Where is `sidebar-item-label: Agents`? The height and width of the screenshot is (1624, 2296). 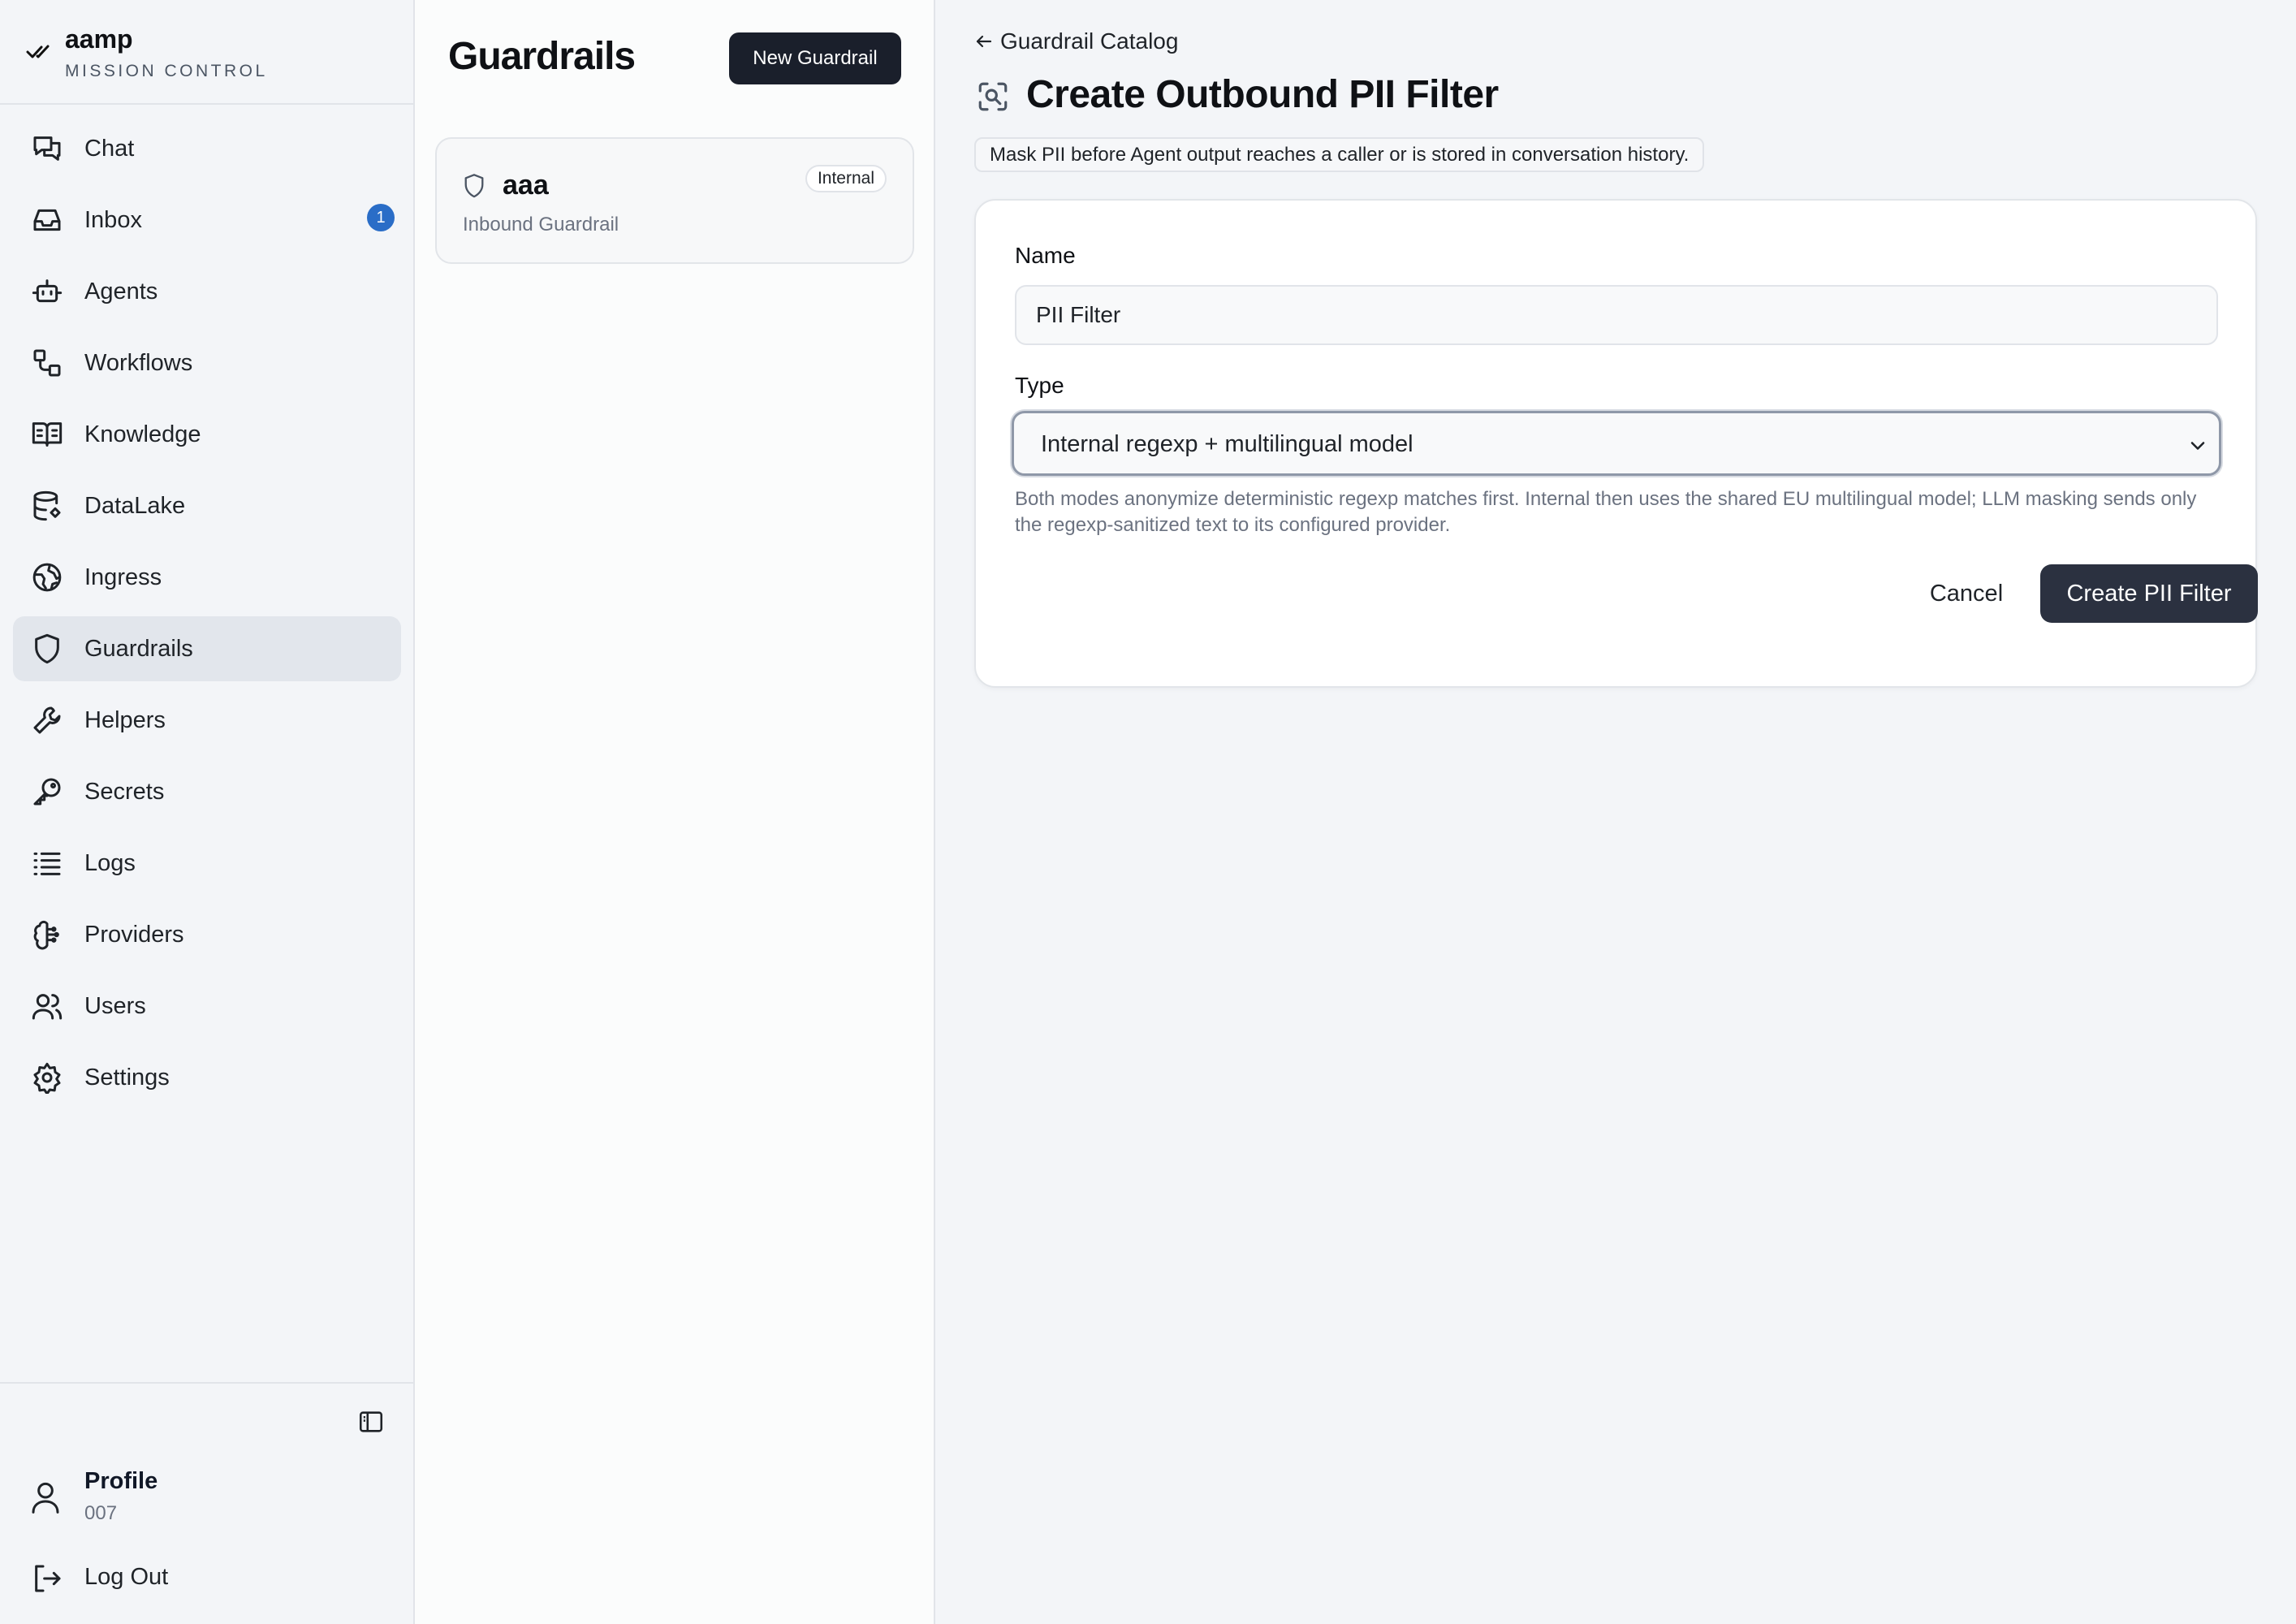
sidebar-item-label: Agents is located at coordinates (121, 291).